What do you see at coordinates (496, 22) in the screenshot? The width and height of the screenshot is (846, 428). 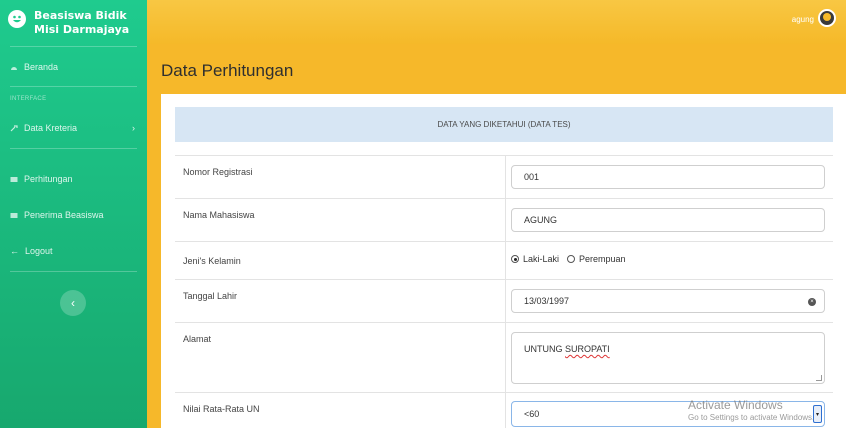 I see `topbar: agung` at bounding box center [496, 22].